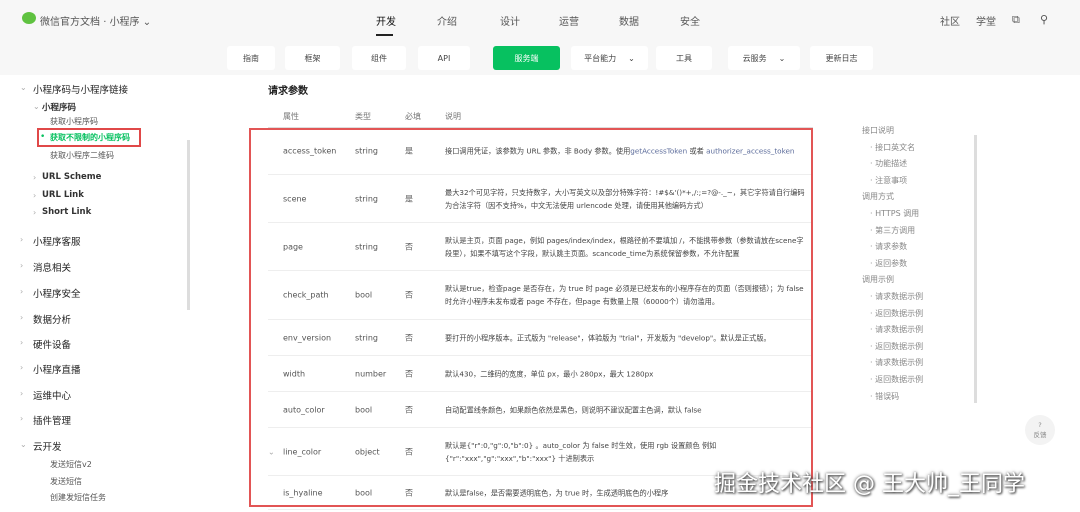  I want to click on sidebar-item: 插件管理, so click(52, 420).